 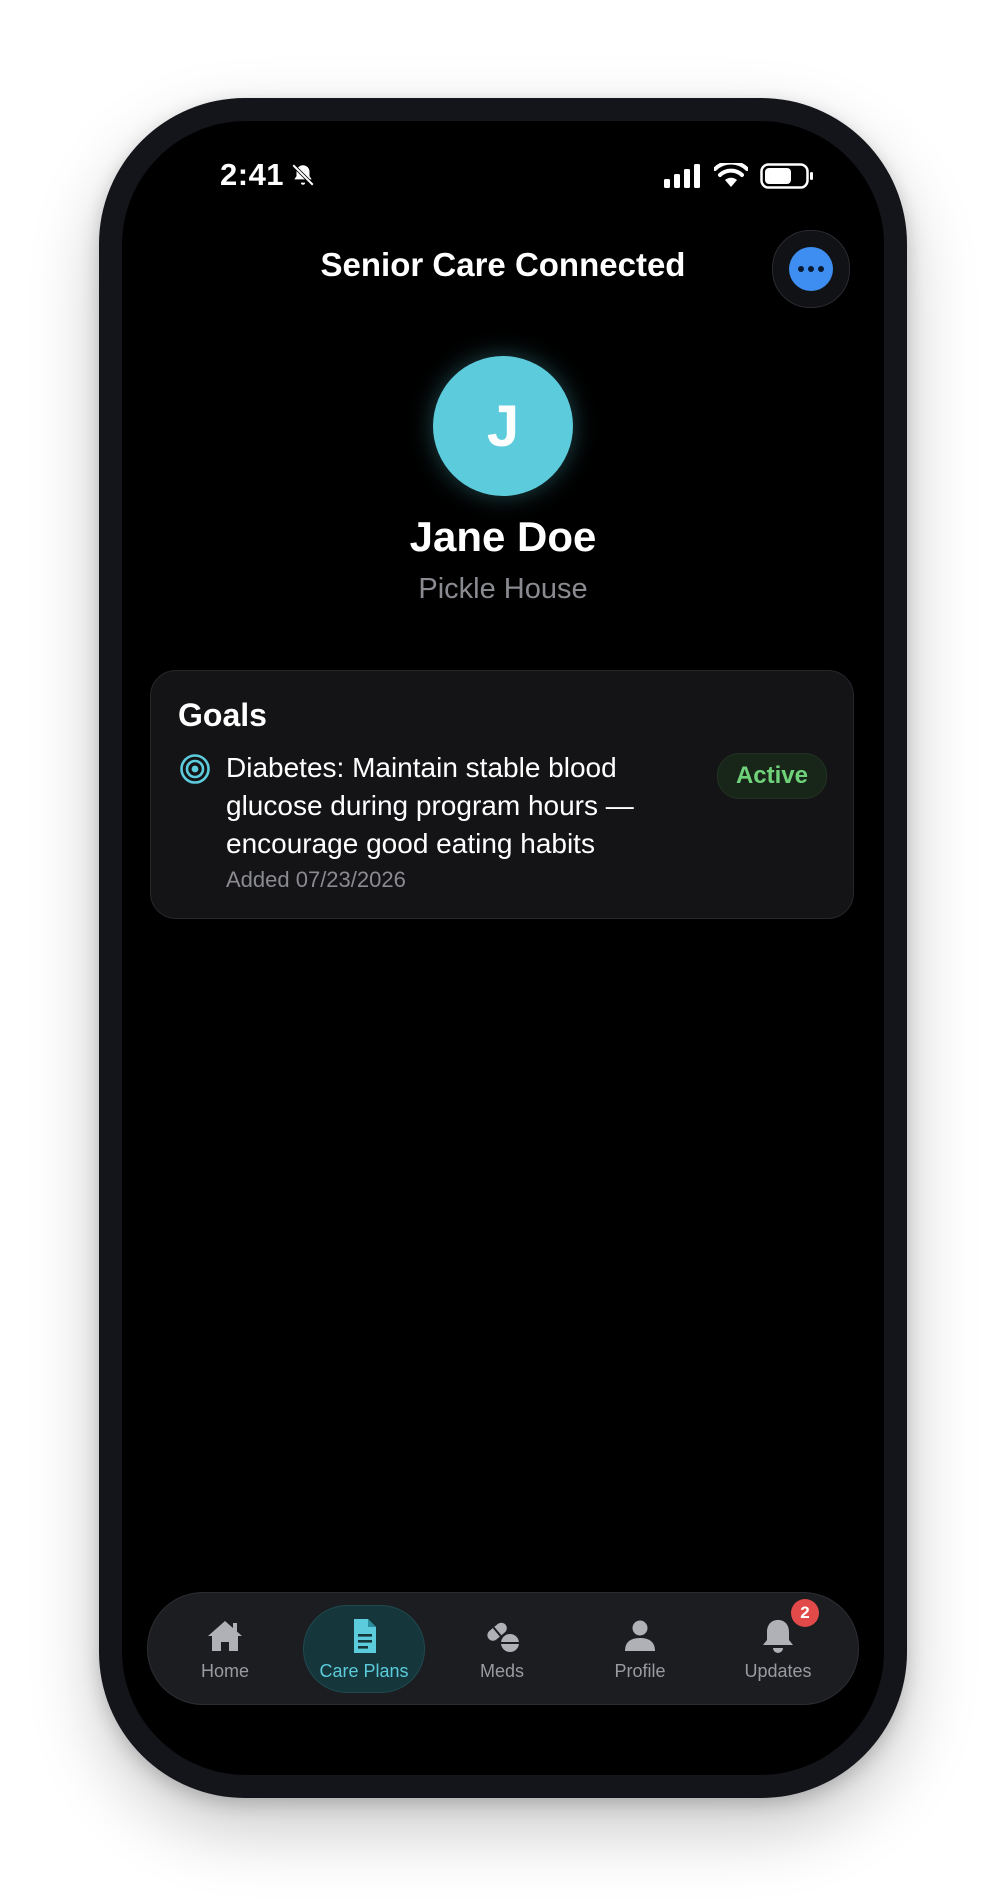 I want to click on wifi-icon, so click(x=731, y=175).